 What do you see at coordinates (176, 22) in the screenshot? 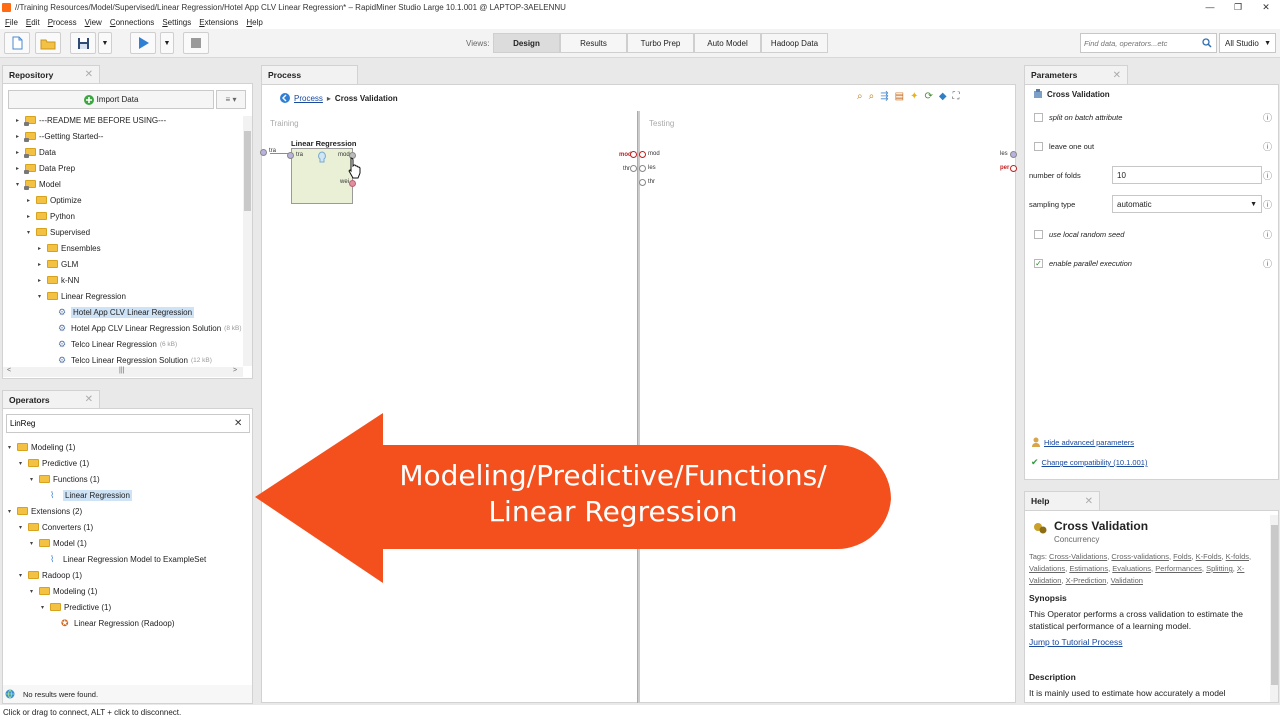
I see `menu-settings: Settings` at bounding box center [176, 22].